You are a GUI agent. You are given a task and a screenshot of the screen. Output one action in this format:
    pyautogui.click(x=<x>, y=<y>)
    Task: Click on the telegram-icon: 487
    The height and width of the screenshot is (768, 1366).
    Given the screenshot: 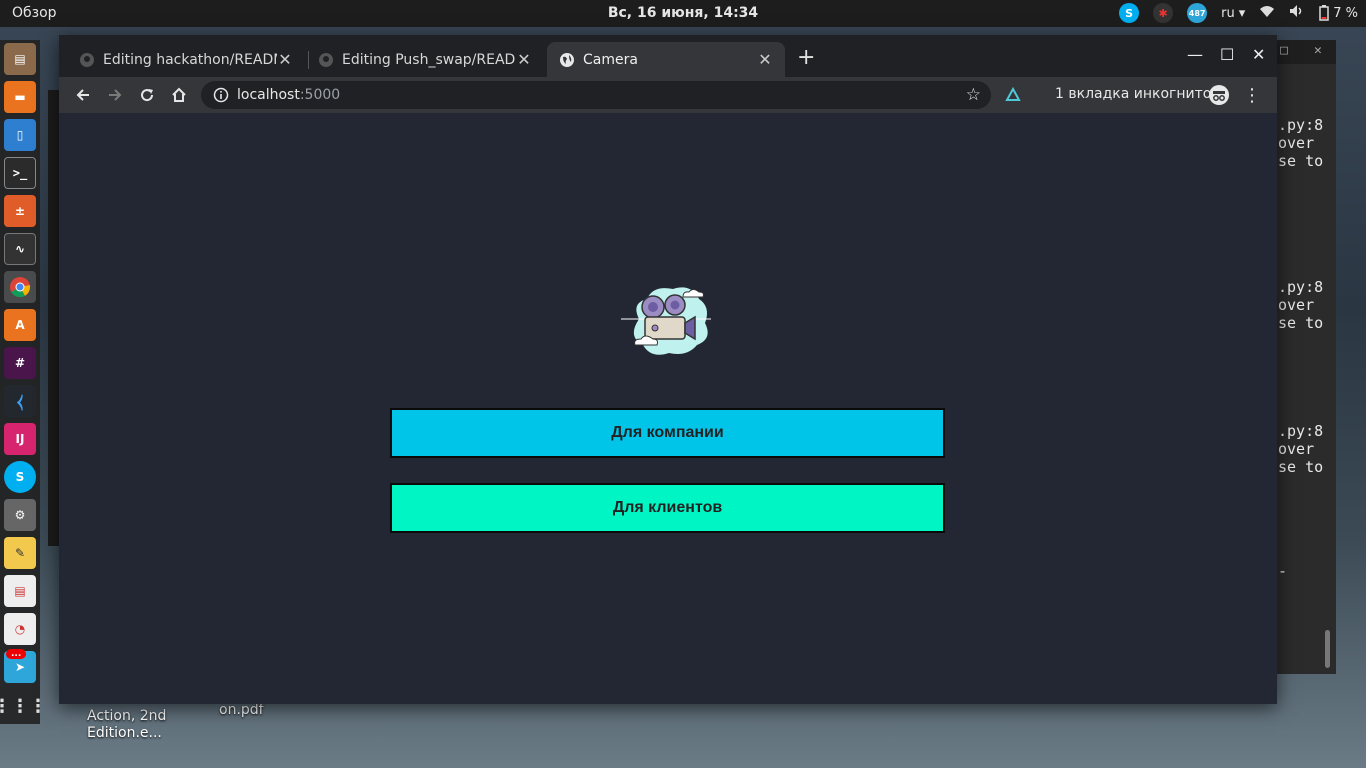 What is the action you would take?
    pyautogui.click(x=1197, y=13)
    